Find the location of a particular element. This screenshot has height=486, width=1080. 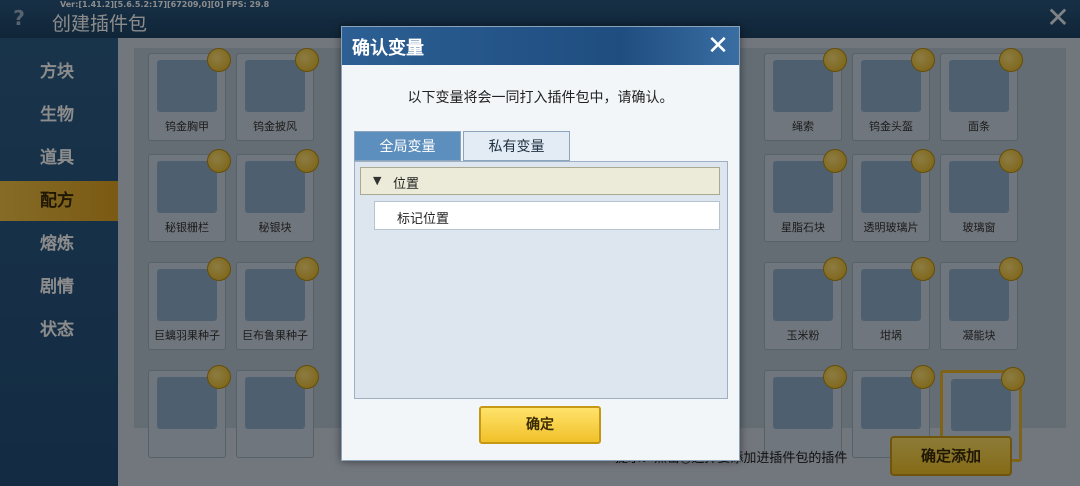

confirm-button: 确定 is located at coordinates (540, 425).